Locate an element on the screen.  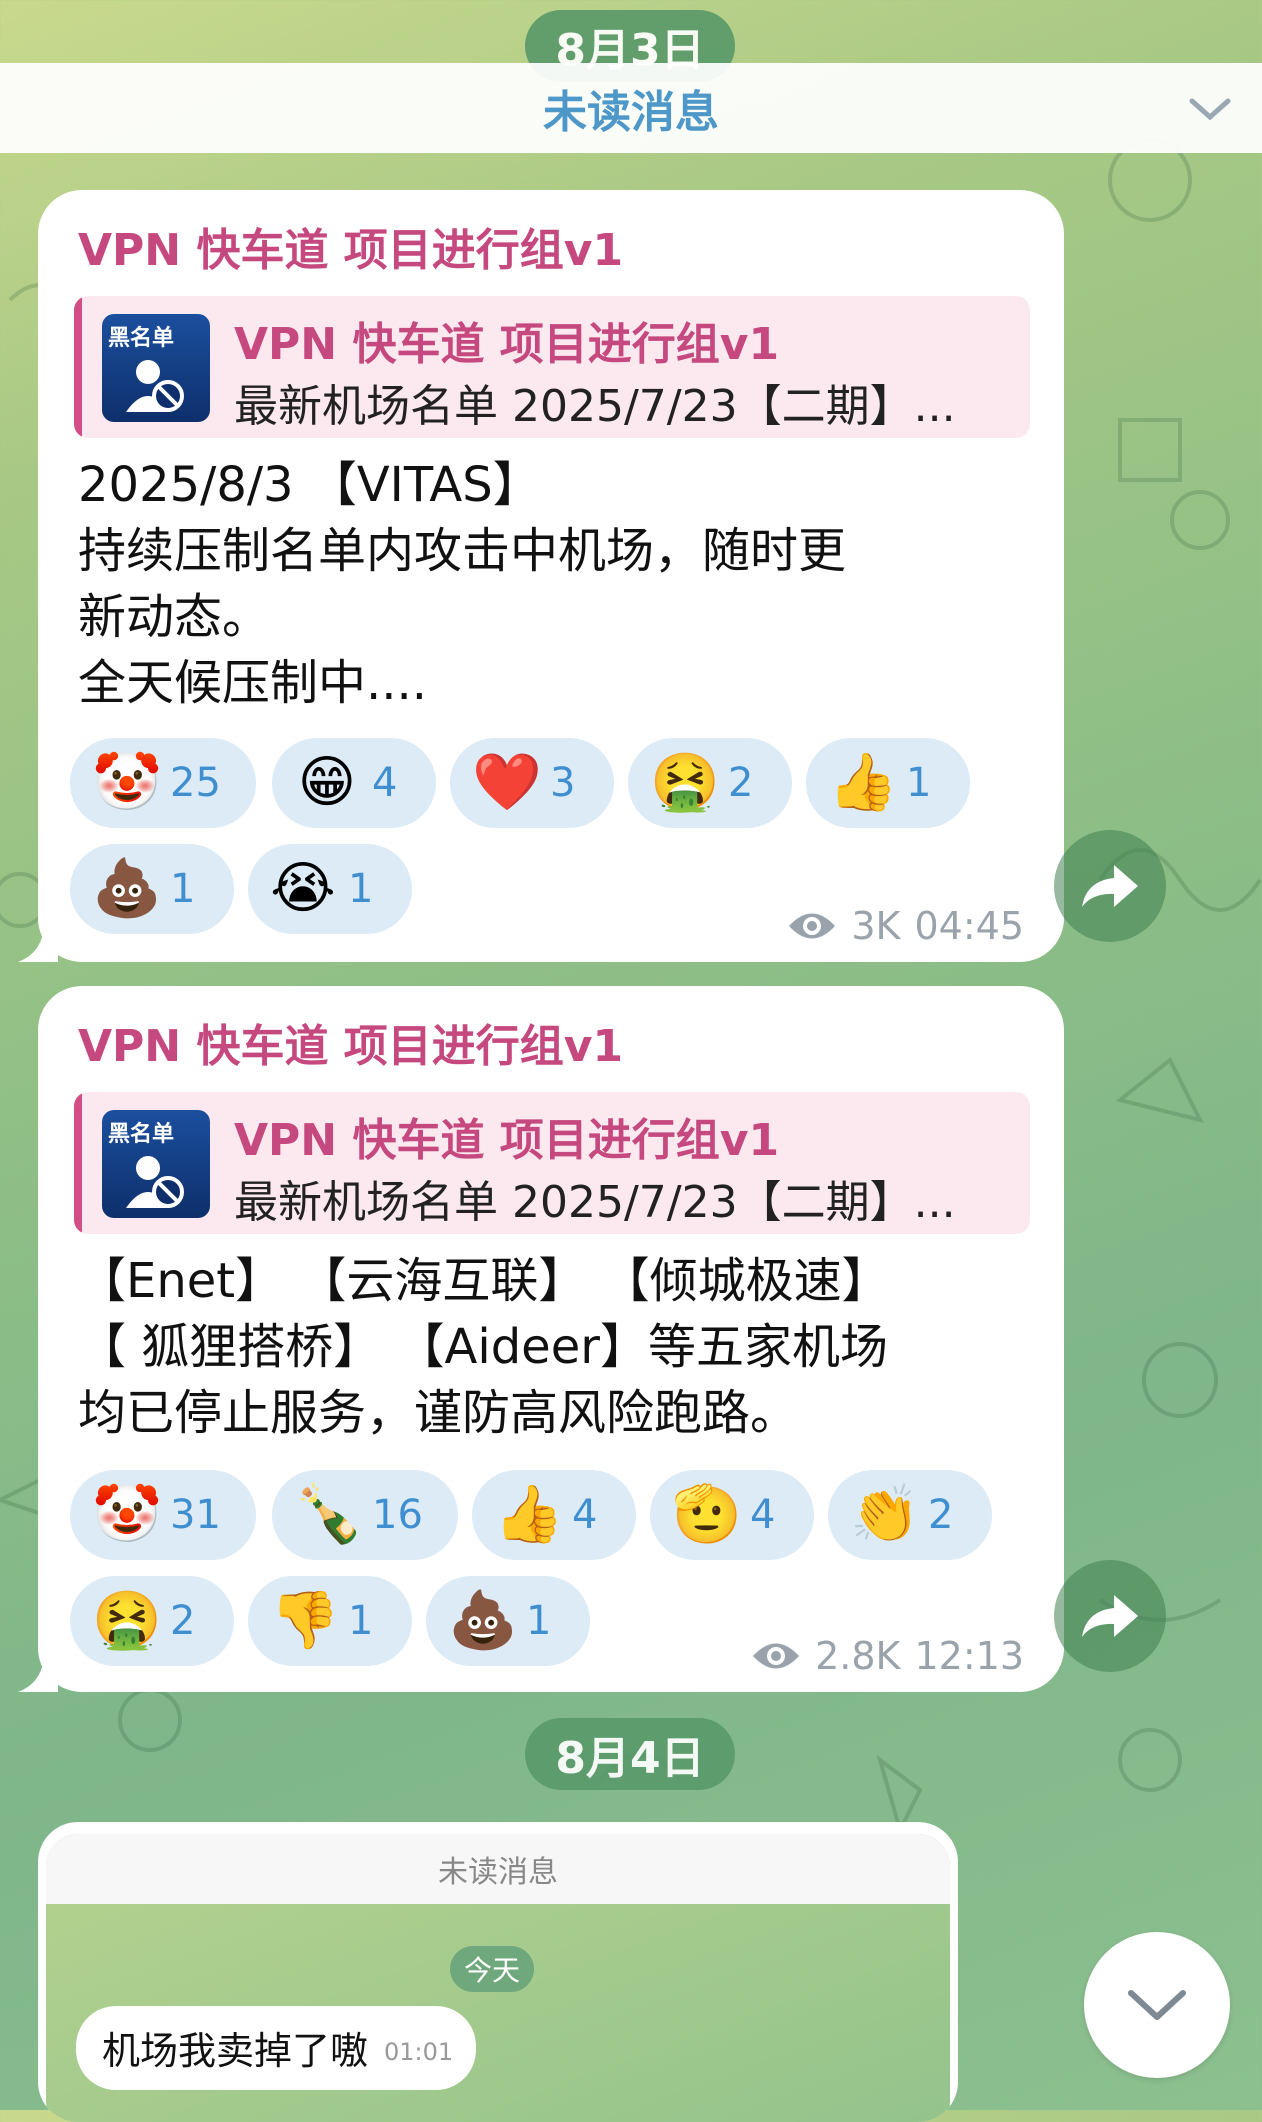
text-line: 2025/8/3 【VITAS】 is located at coordinates (309, 485).